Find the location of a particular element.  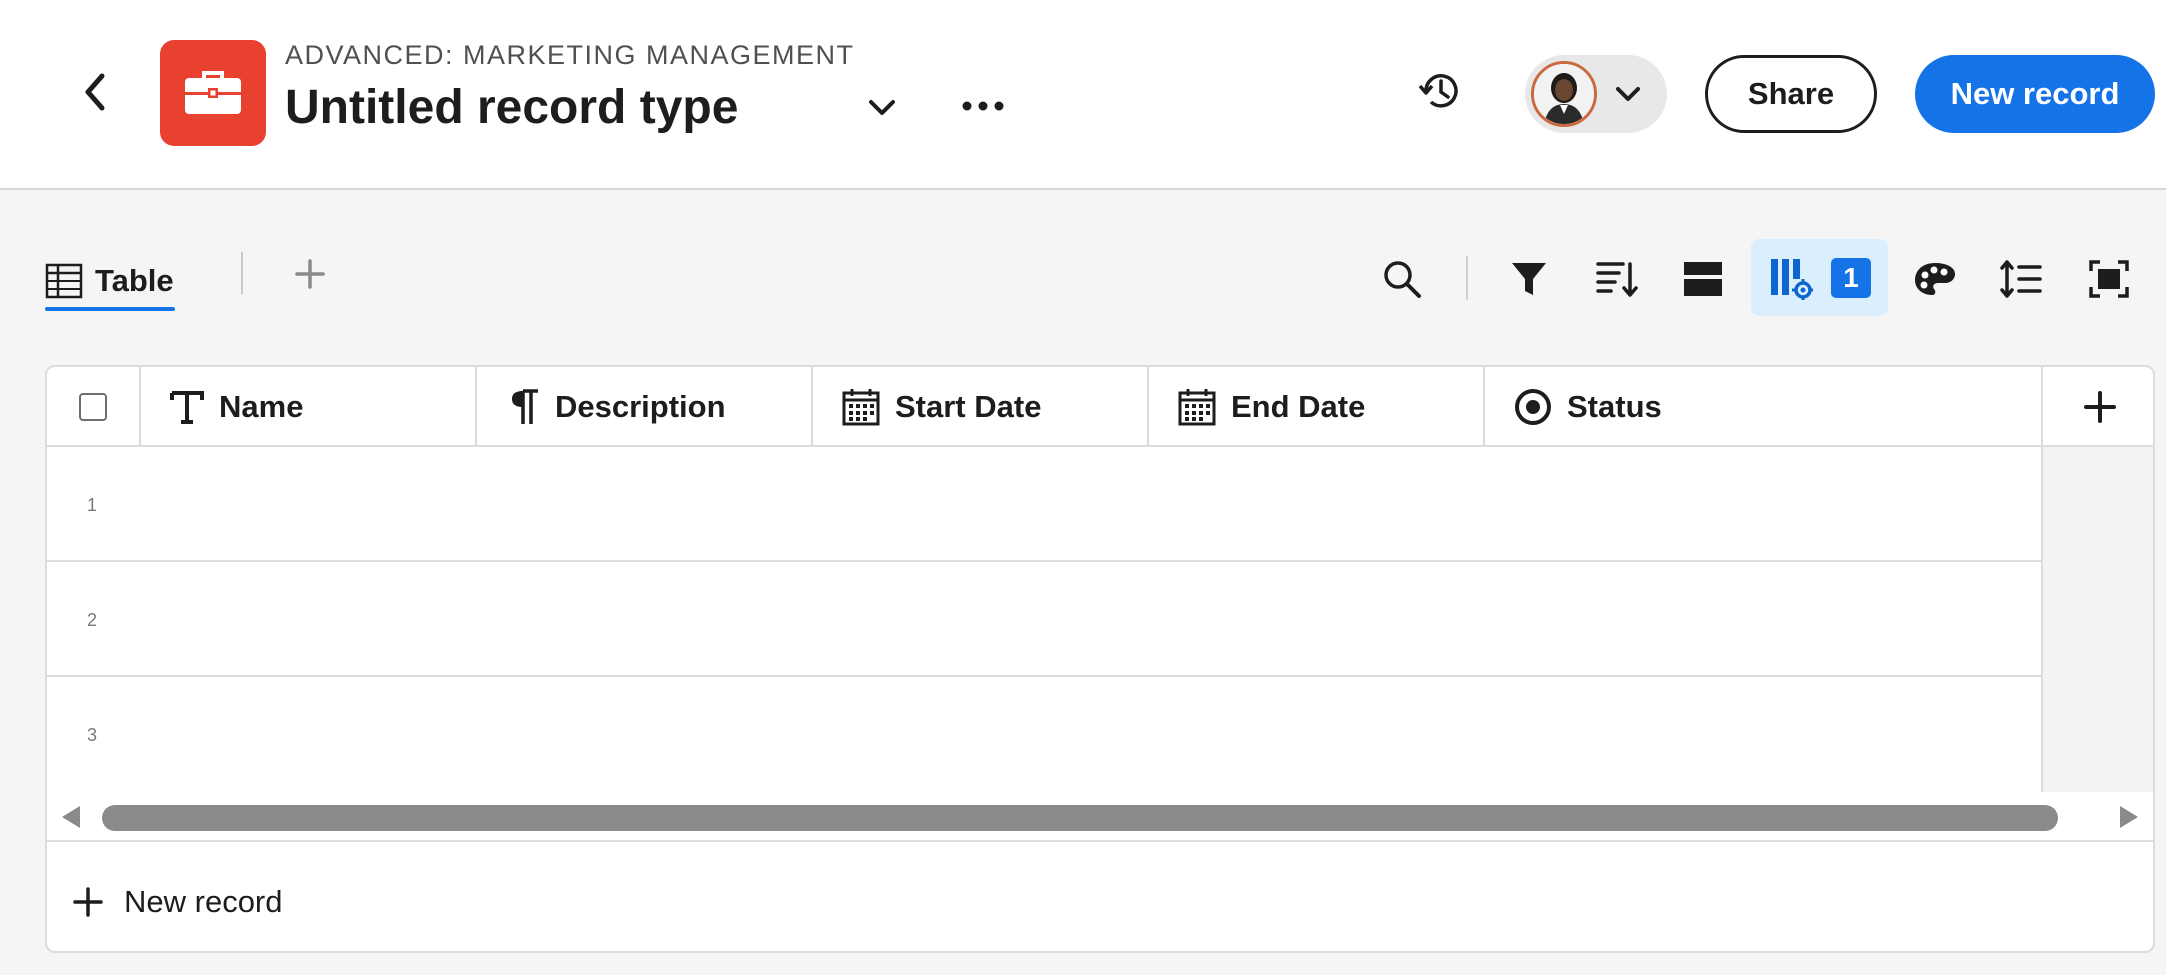

share-button: Share is located at coordinates (1791, 94).